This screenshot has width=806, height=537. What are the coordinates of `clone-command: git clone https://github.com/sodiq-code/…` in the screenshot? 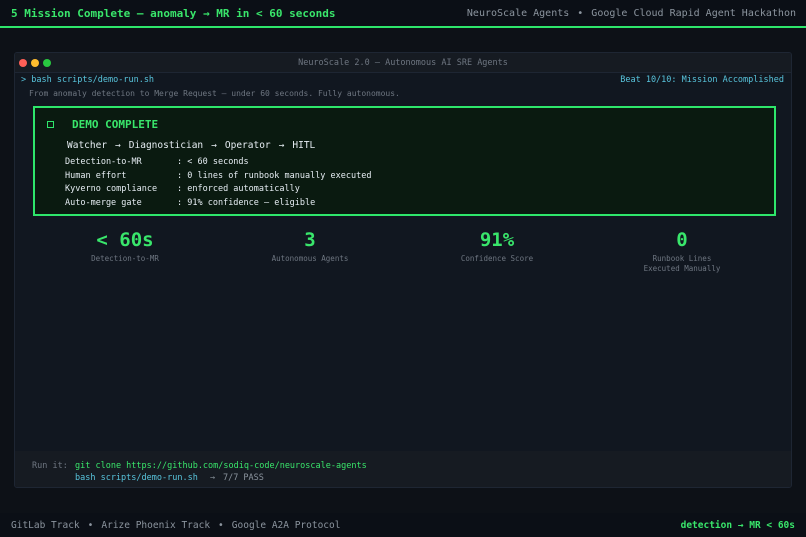 It's located at (221, 466).